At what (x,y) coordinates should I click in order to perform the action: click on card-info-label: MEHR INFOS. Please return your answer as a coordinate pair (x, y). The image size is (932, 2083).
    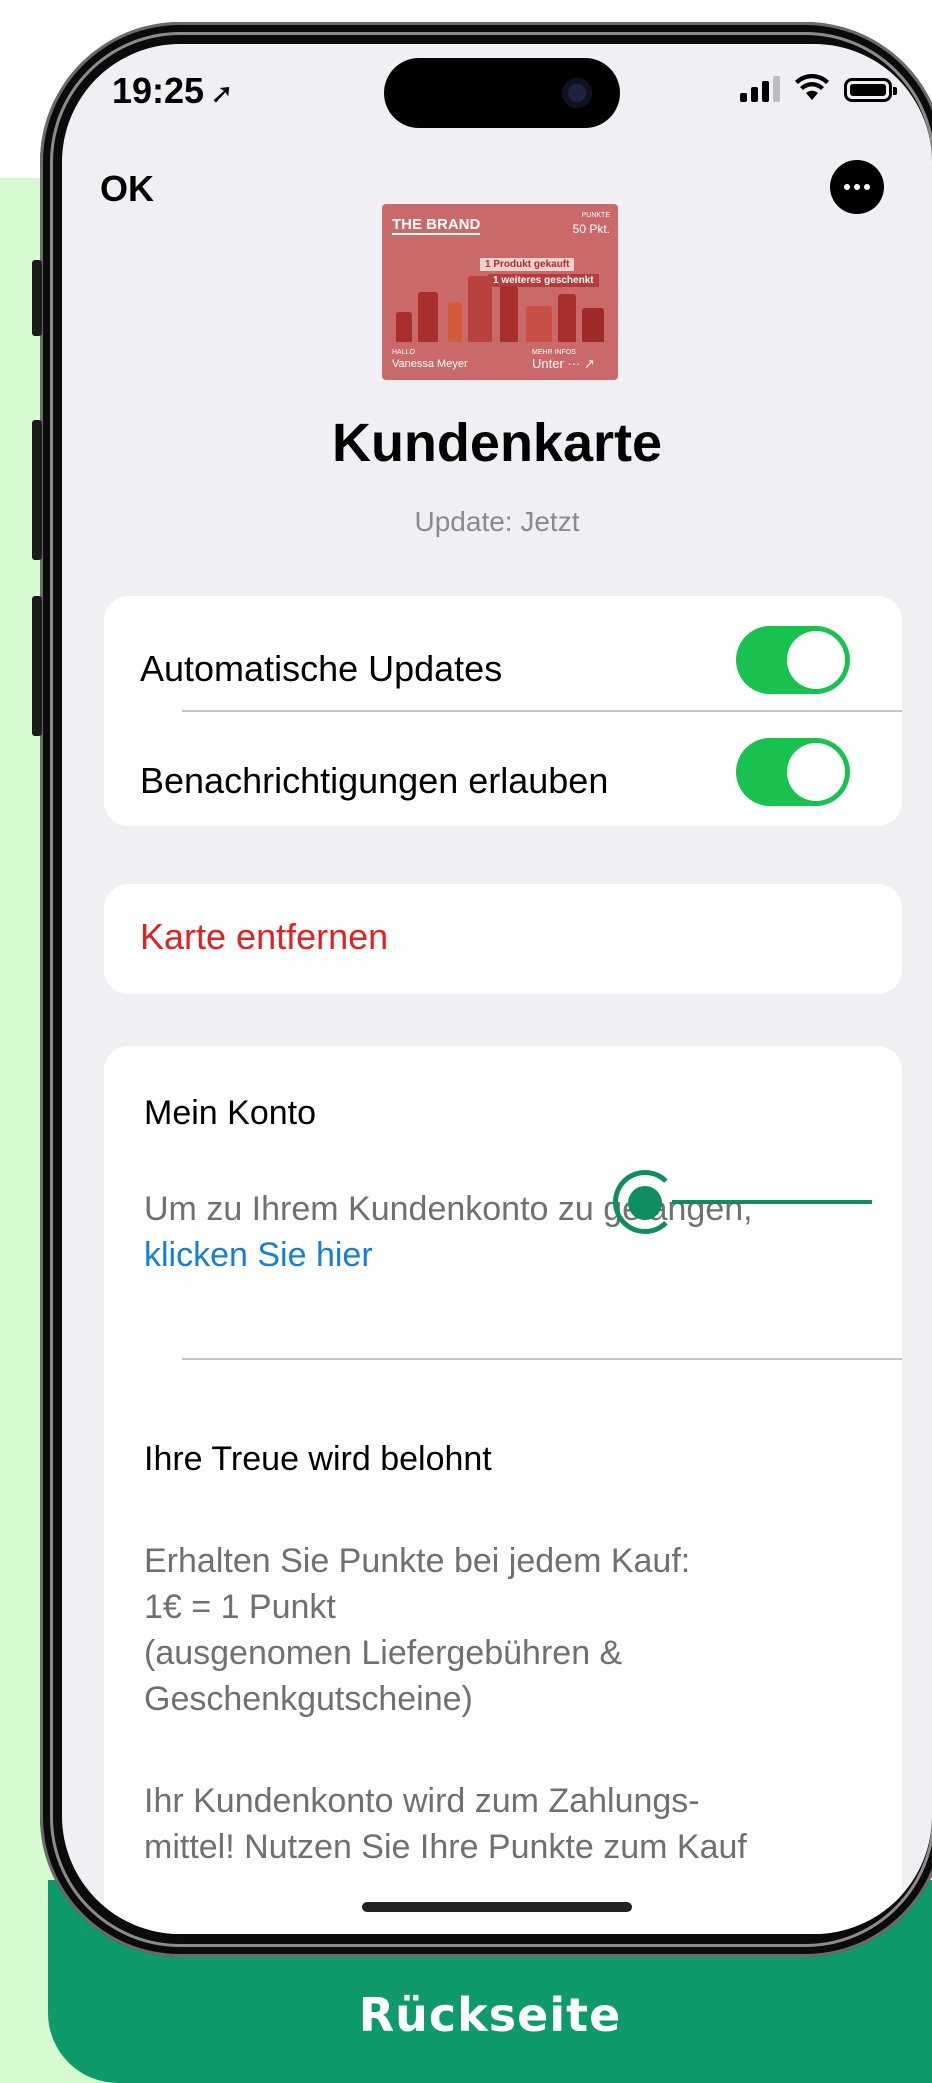
    Looking at the image, I should click on (554, 352).